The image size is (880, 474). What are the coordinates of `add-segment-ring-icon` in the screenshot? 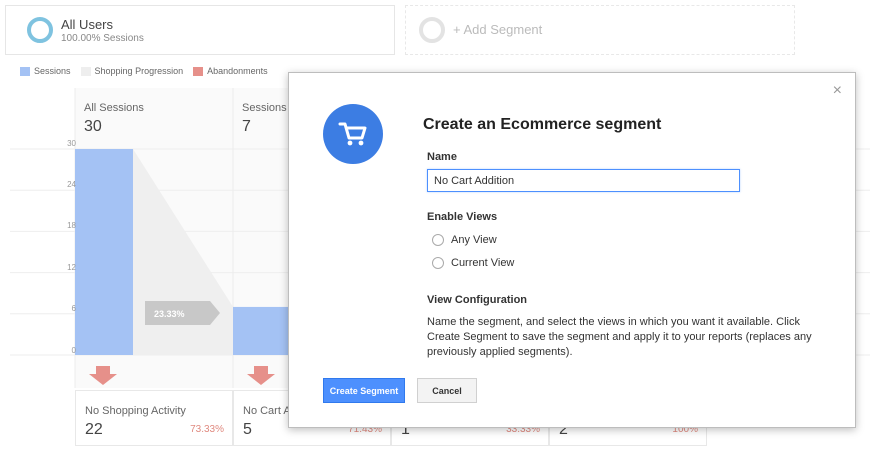 It's located at (432, 30).